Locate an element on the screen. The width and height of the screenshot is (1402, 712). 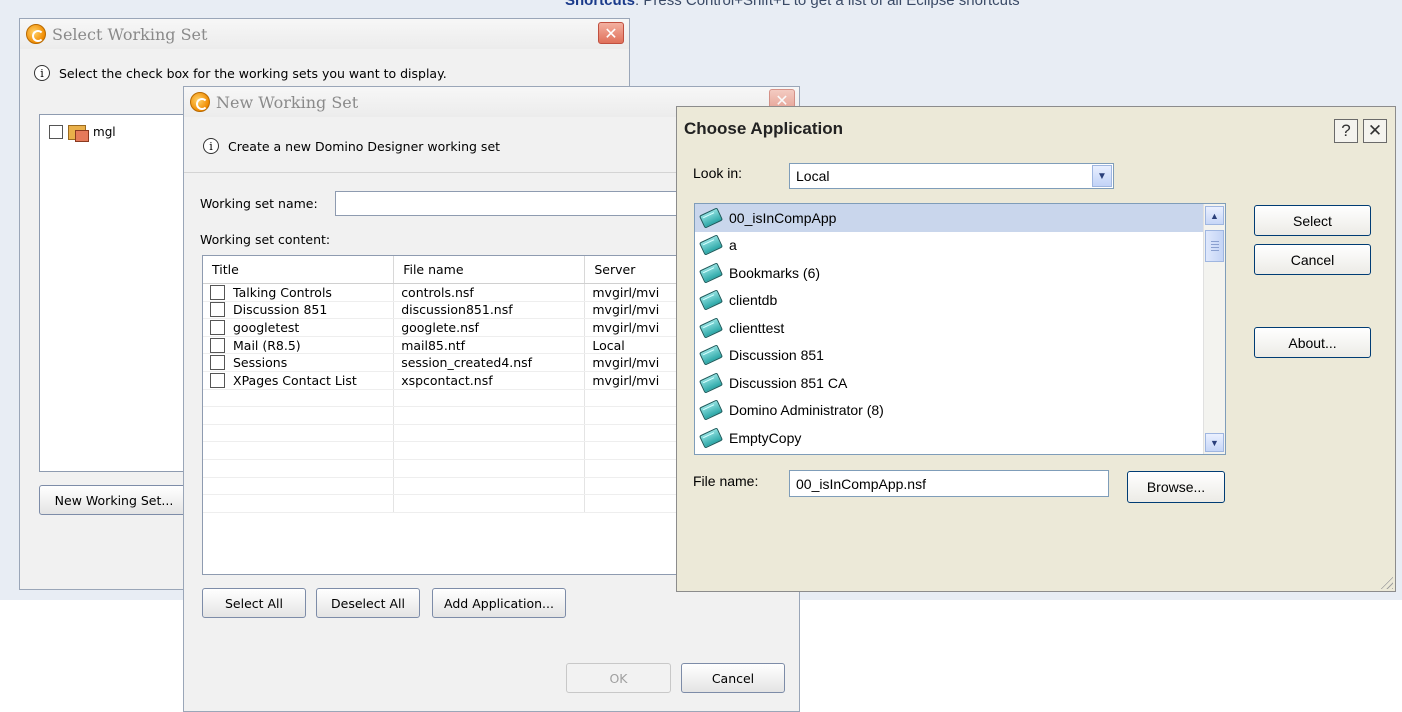
column-header-file-name: File name is located at coordinates (490, 269).